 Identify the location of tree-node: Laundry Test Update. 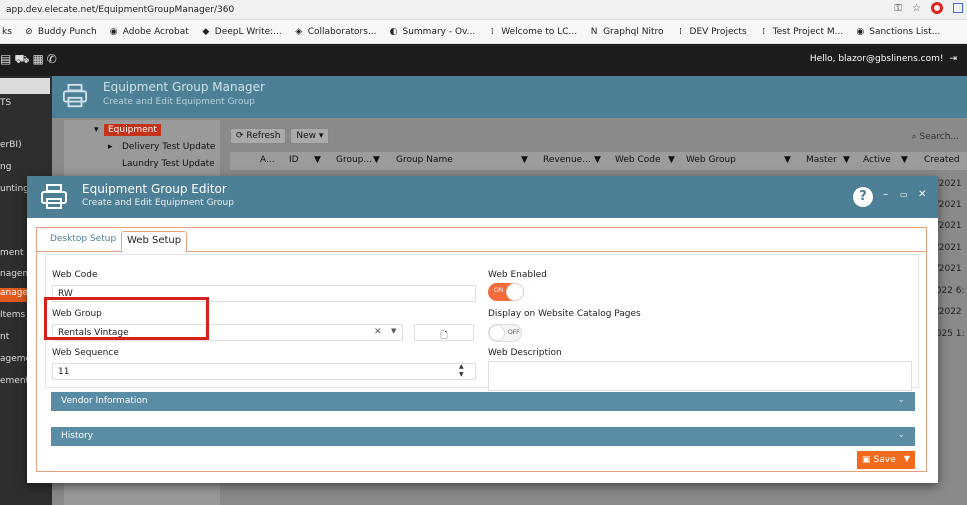
(168, 164).